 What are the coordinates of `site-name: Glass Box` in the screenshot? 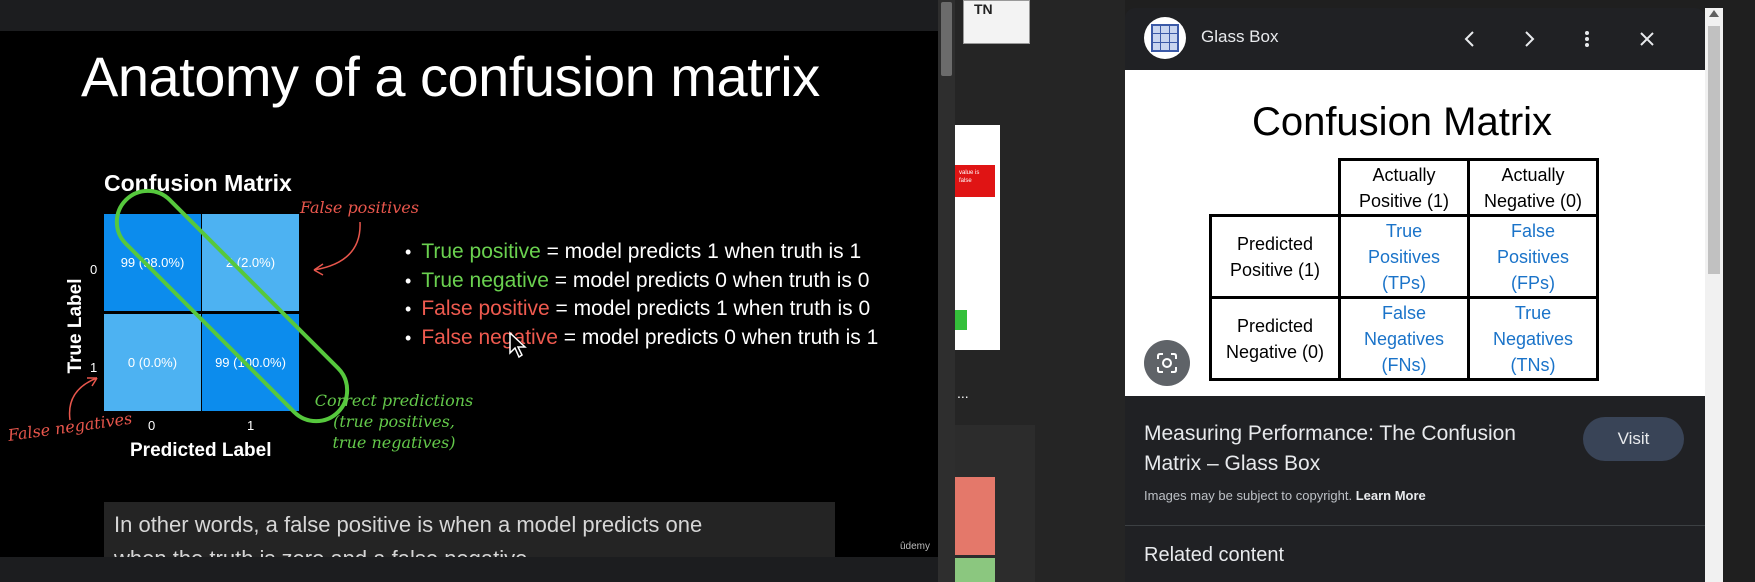 It's located at (1239, 37).